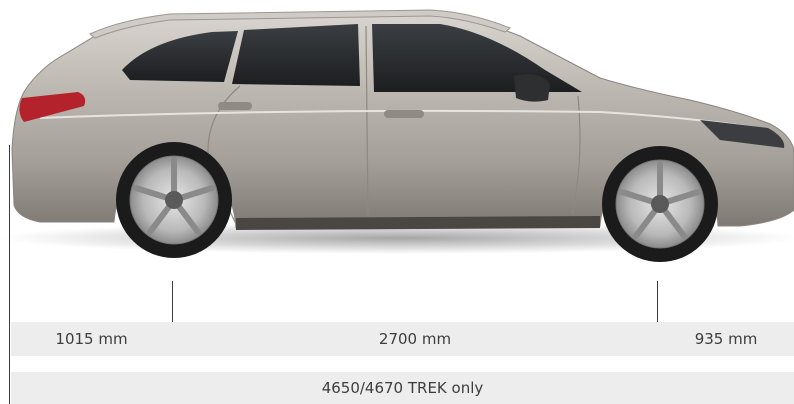 This screenshot has height=404, width=794. Describe the element at coordinates (402, 388) in the screenshot. I see `total-length-label: 4650/4670 TREK only` at that location.